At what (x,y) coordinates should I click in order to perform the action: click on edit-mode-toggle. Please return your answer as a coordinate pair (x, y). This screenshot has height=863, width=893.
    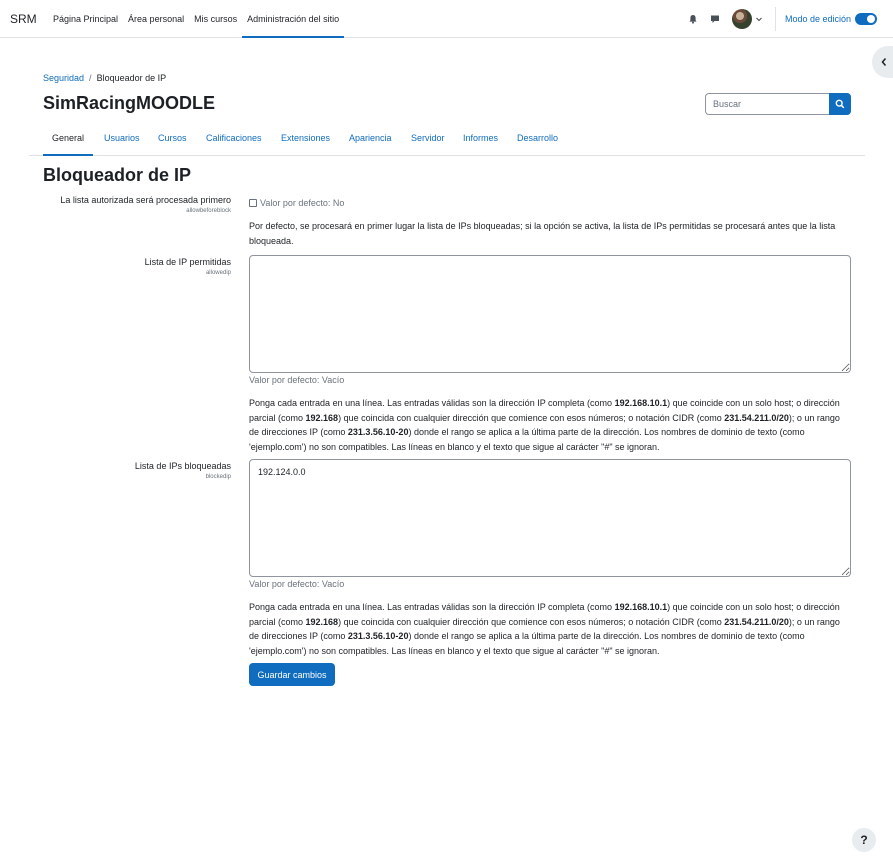
    Looking at the image, I should click on (866, 19).